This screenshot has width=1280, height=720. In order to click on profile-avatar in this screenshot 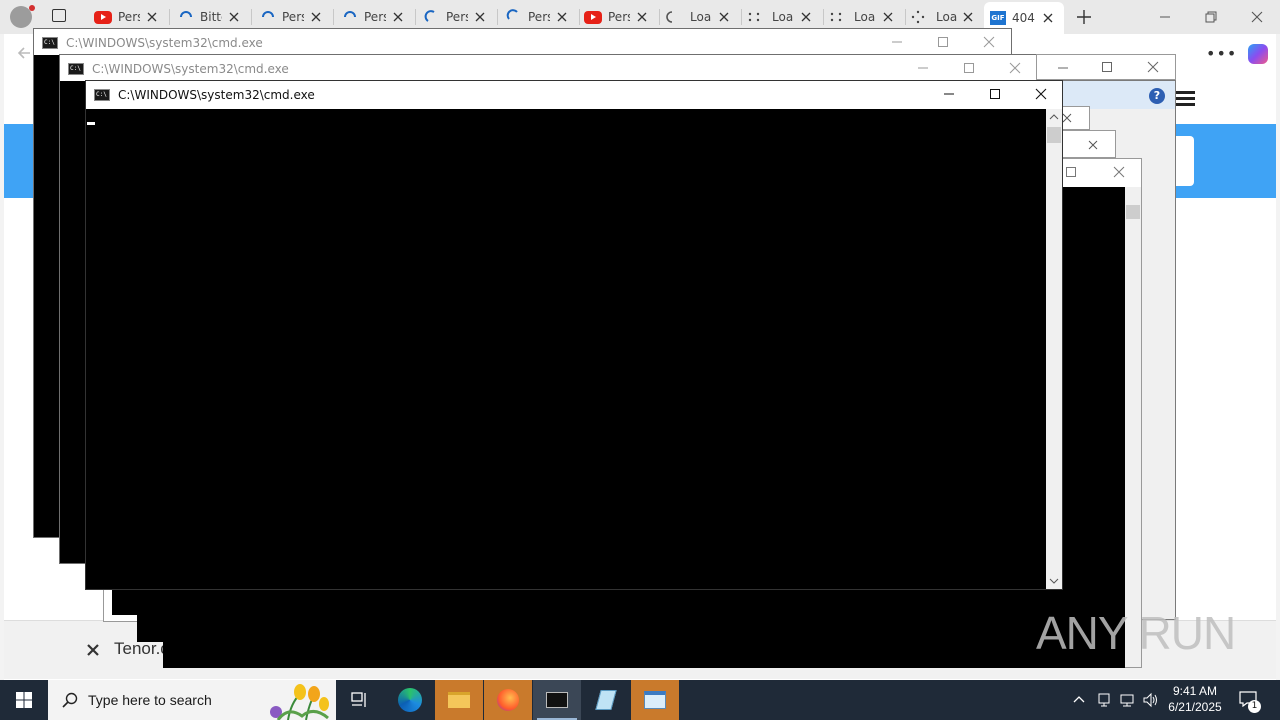, I will do `click(22, 16)`.